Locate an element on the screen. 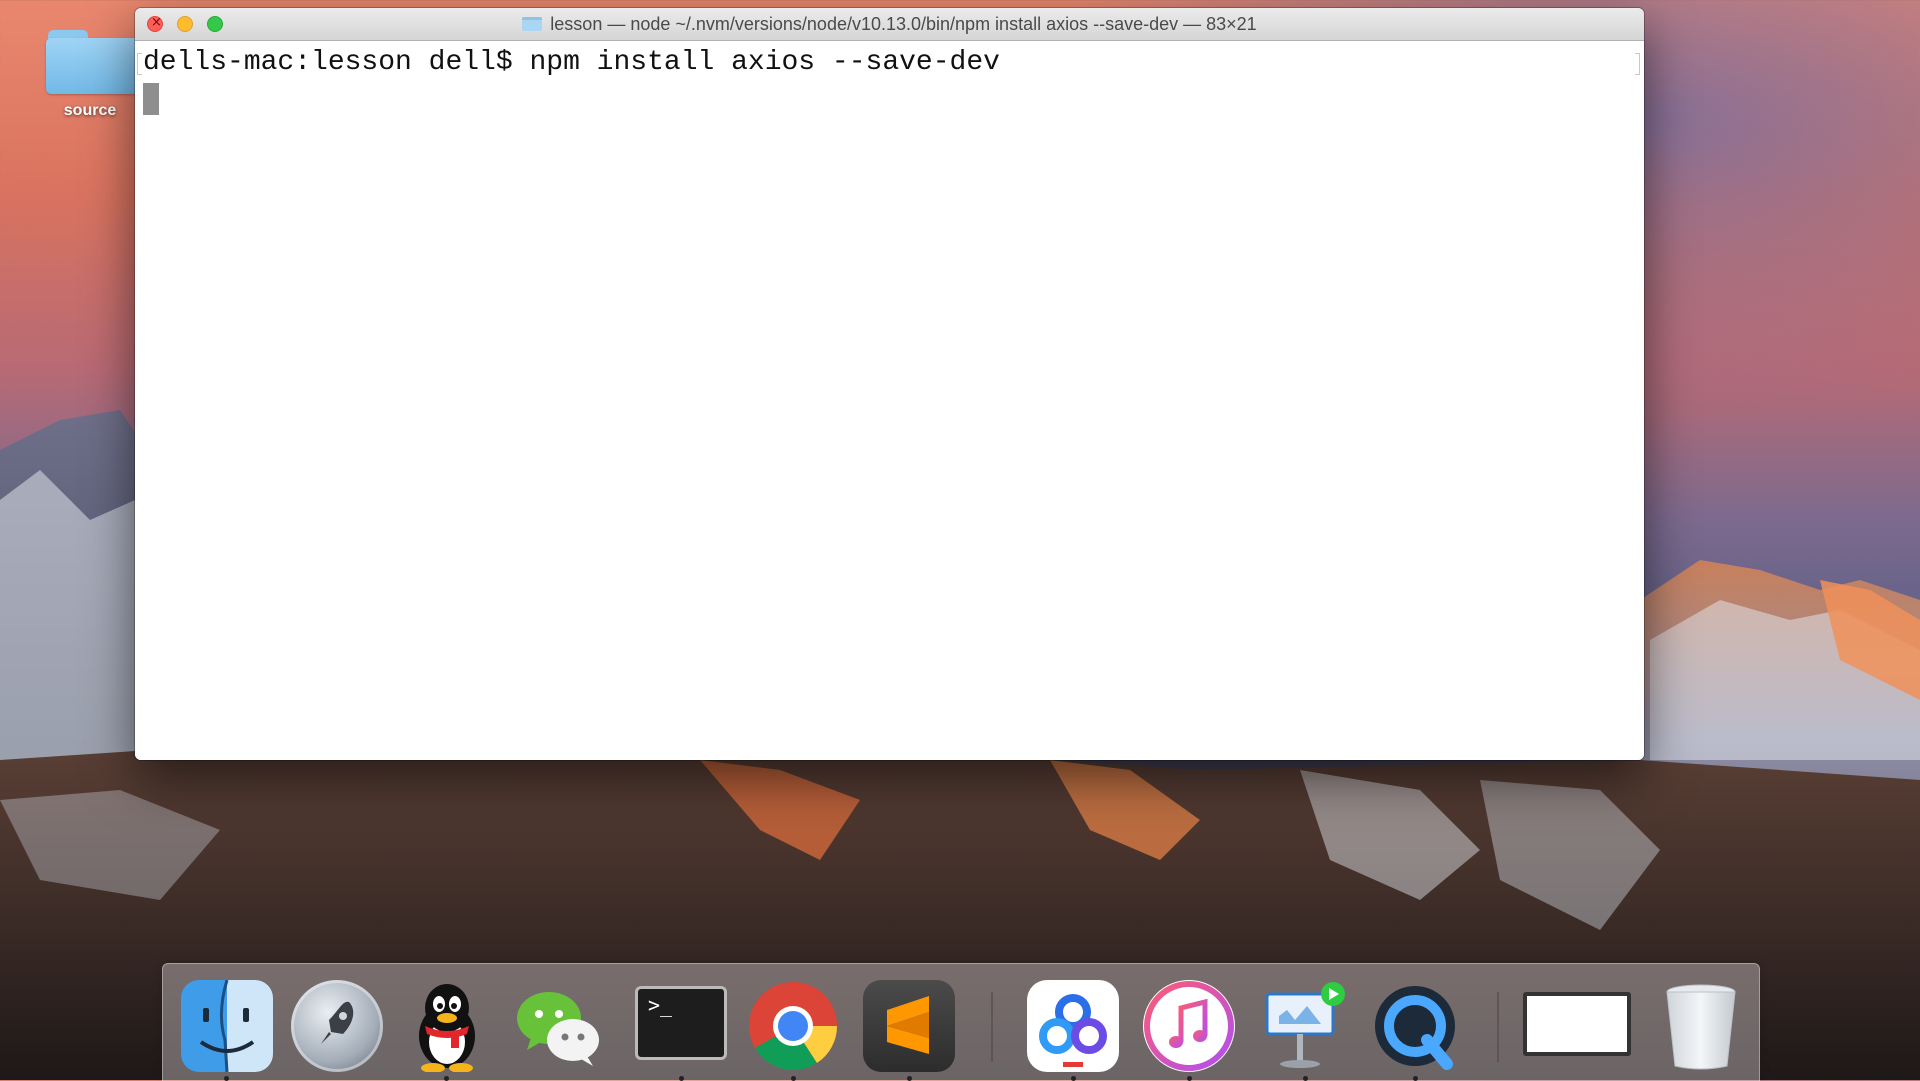 This screenshot has height=1081, width=1920. qq-icon is located at coordinates (447, 1026).